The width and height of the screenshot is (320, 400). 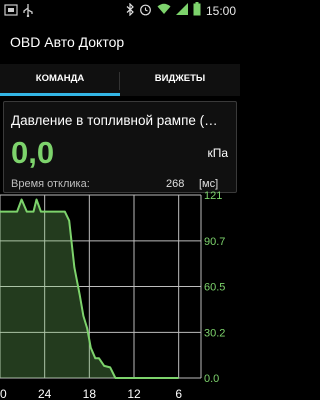 What do you see at coordinates (214, 242) in the screenshot?
I see `chart-y-tick-label: 90.7` at bounding box center [214, 242].